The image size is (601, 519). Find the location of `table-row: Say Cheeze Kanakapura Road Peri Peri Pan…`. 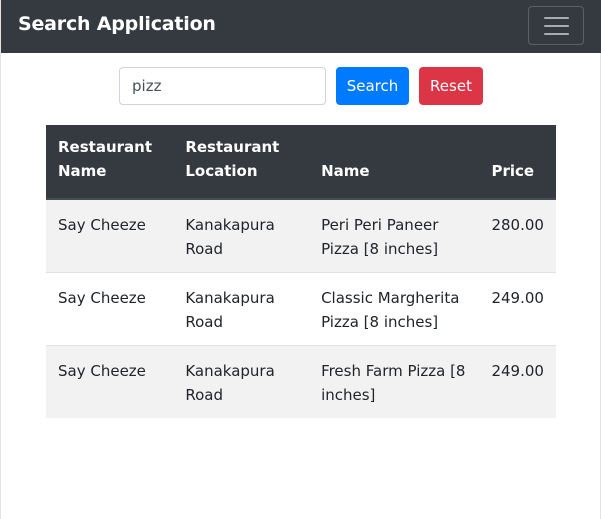

table-row: Say Cheeze Kanakapura Road Peri Peri Pan… is located at coordinates (301, 235).